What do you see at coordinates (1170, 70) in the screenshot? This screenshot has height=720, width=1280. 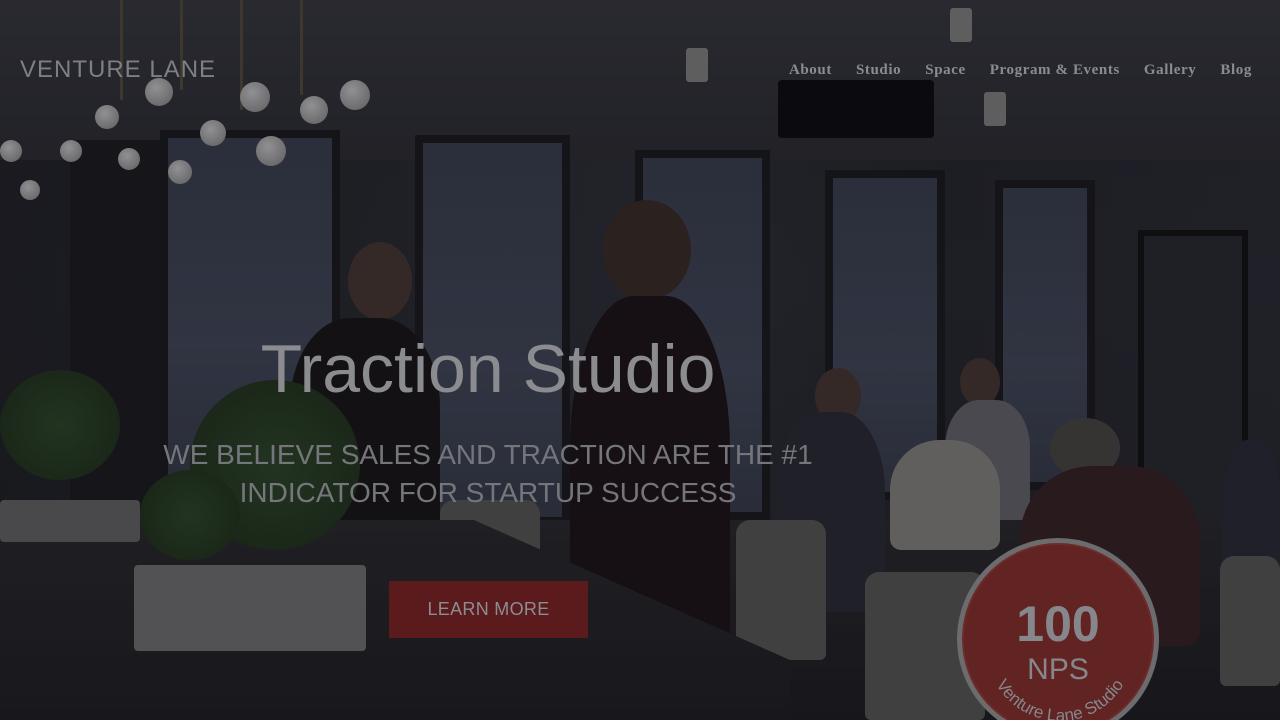 I see `nav-item-gallery: Gallery` at bounding box center [1170, 70].